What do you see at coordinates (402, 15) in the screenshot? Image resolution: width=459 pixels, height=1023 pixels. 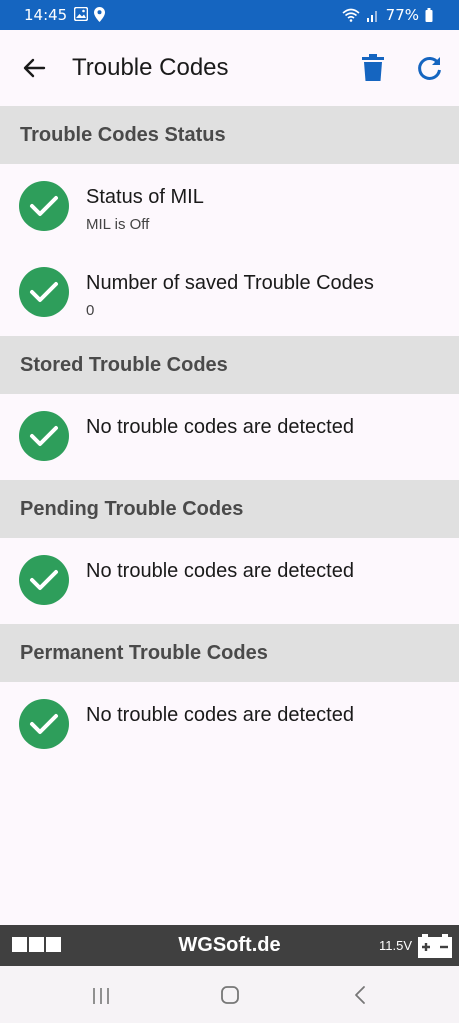 I see `battery-percent: 77%` at bounding box center [402, 15].